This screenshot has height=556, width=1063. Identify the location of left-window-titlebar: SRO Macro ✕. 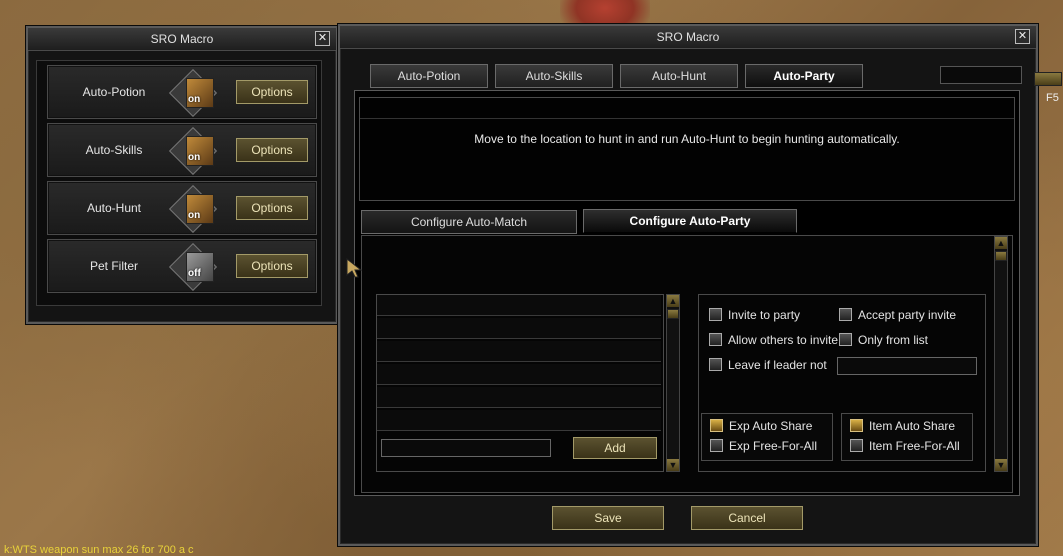
(182, 39).